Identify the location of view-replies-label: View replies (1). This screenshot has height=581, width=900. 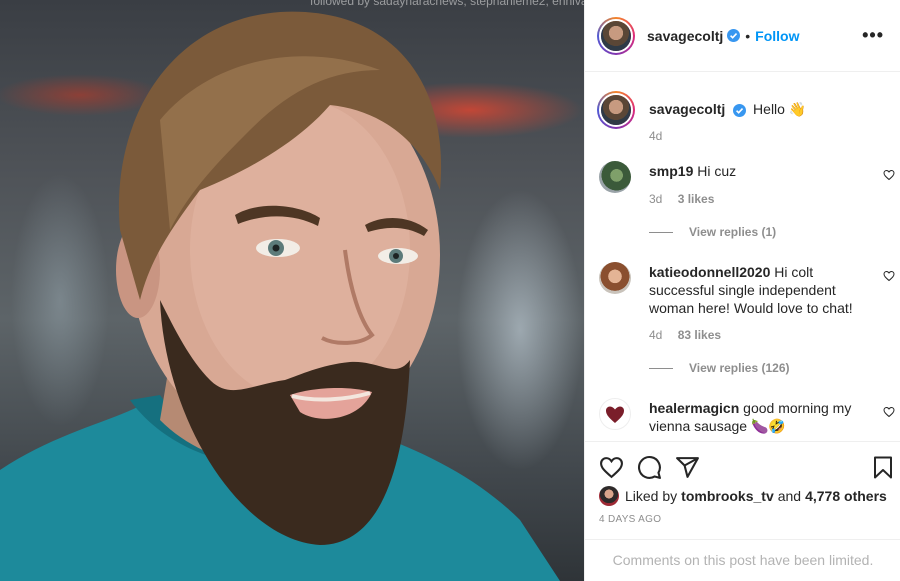
(733, 232).